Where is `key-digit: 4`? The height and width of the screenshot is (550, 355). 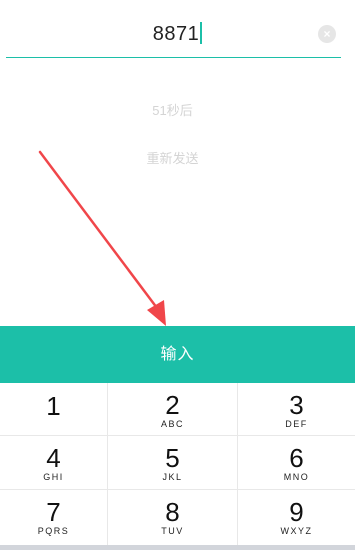
key-digit: 4 is located at coordinates (53, 458).